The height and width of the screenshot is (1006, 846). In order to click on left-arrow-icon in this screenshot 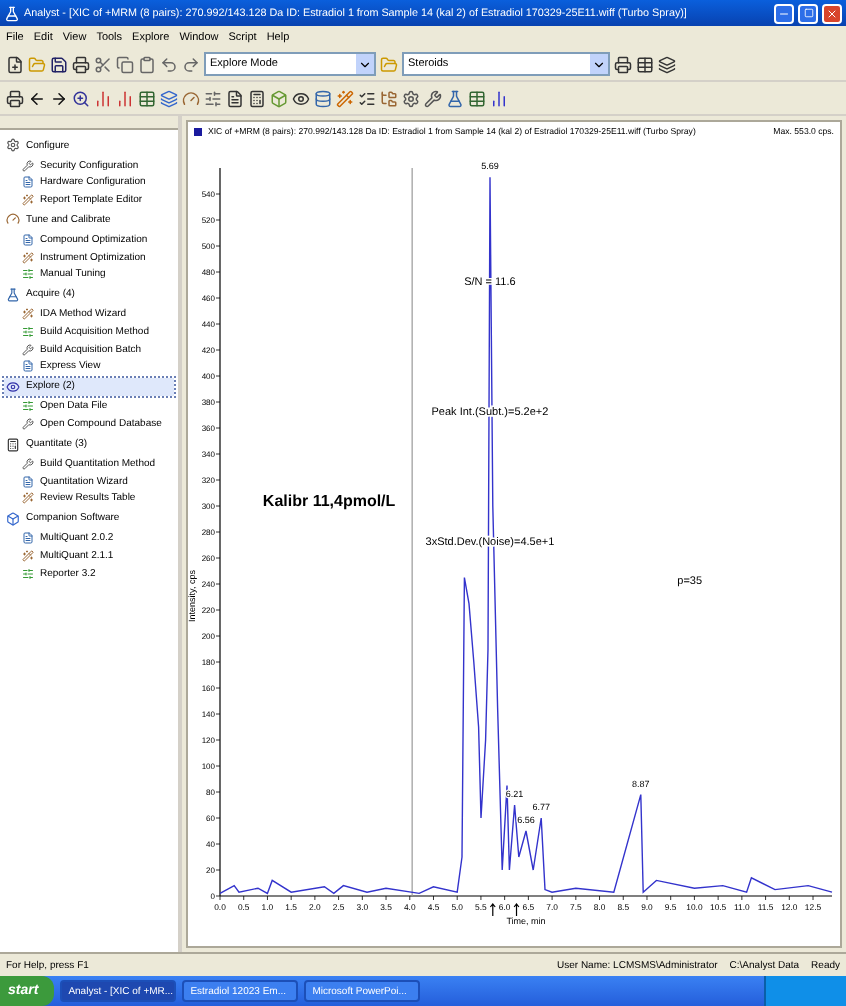, I will do `click(37, 98)`.